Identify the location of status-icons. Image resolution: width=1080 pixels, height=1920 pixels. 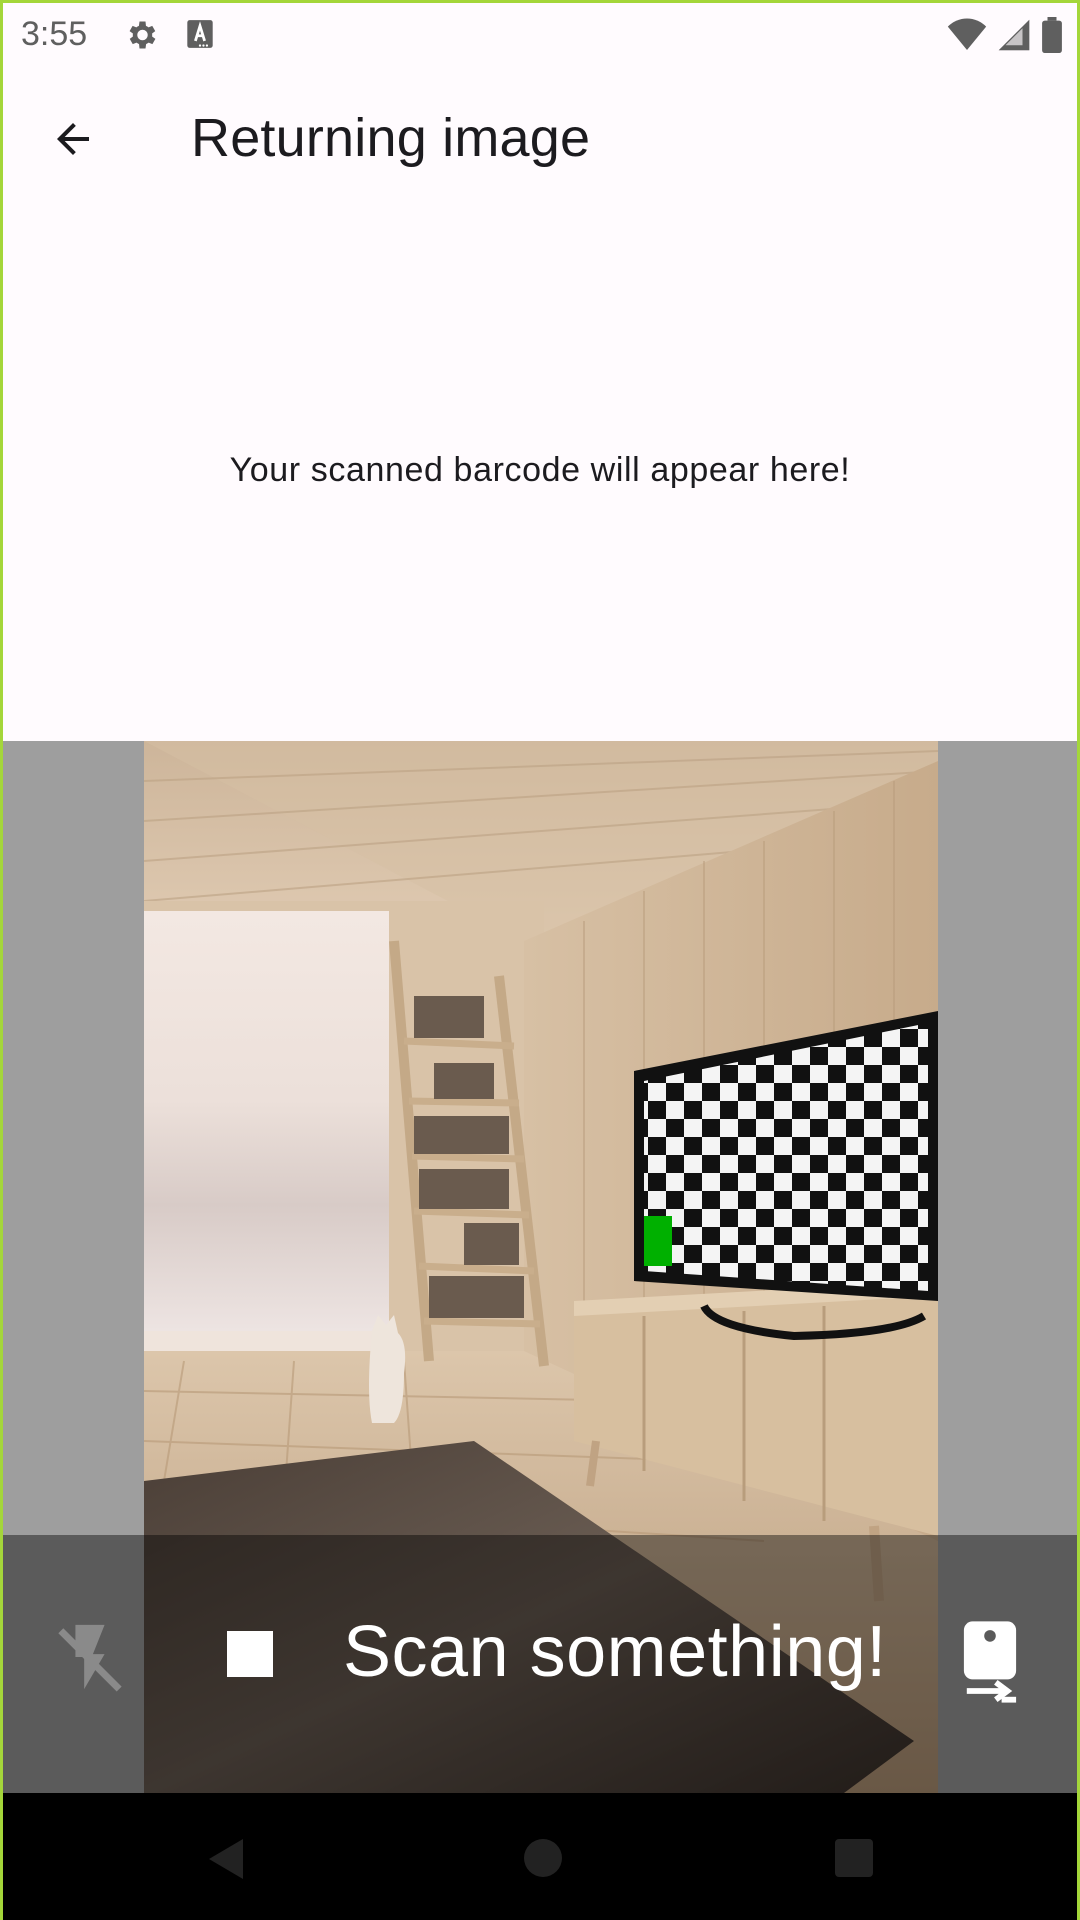
(1005, 35).